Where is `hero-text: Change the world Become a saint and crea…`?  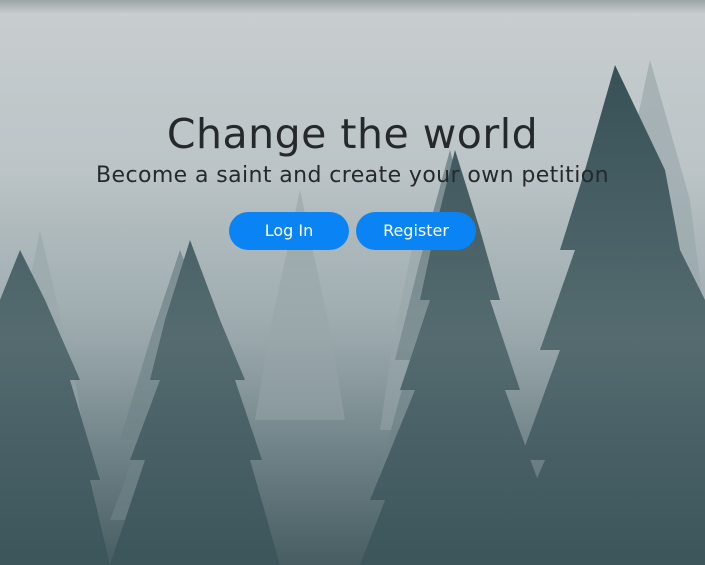 hero-text: Change the world Become a saint and crea… is located at coordinates (352, 150).